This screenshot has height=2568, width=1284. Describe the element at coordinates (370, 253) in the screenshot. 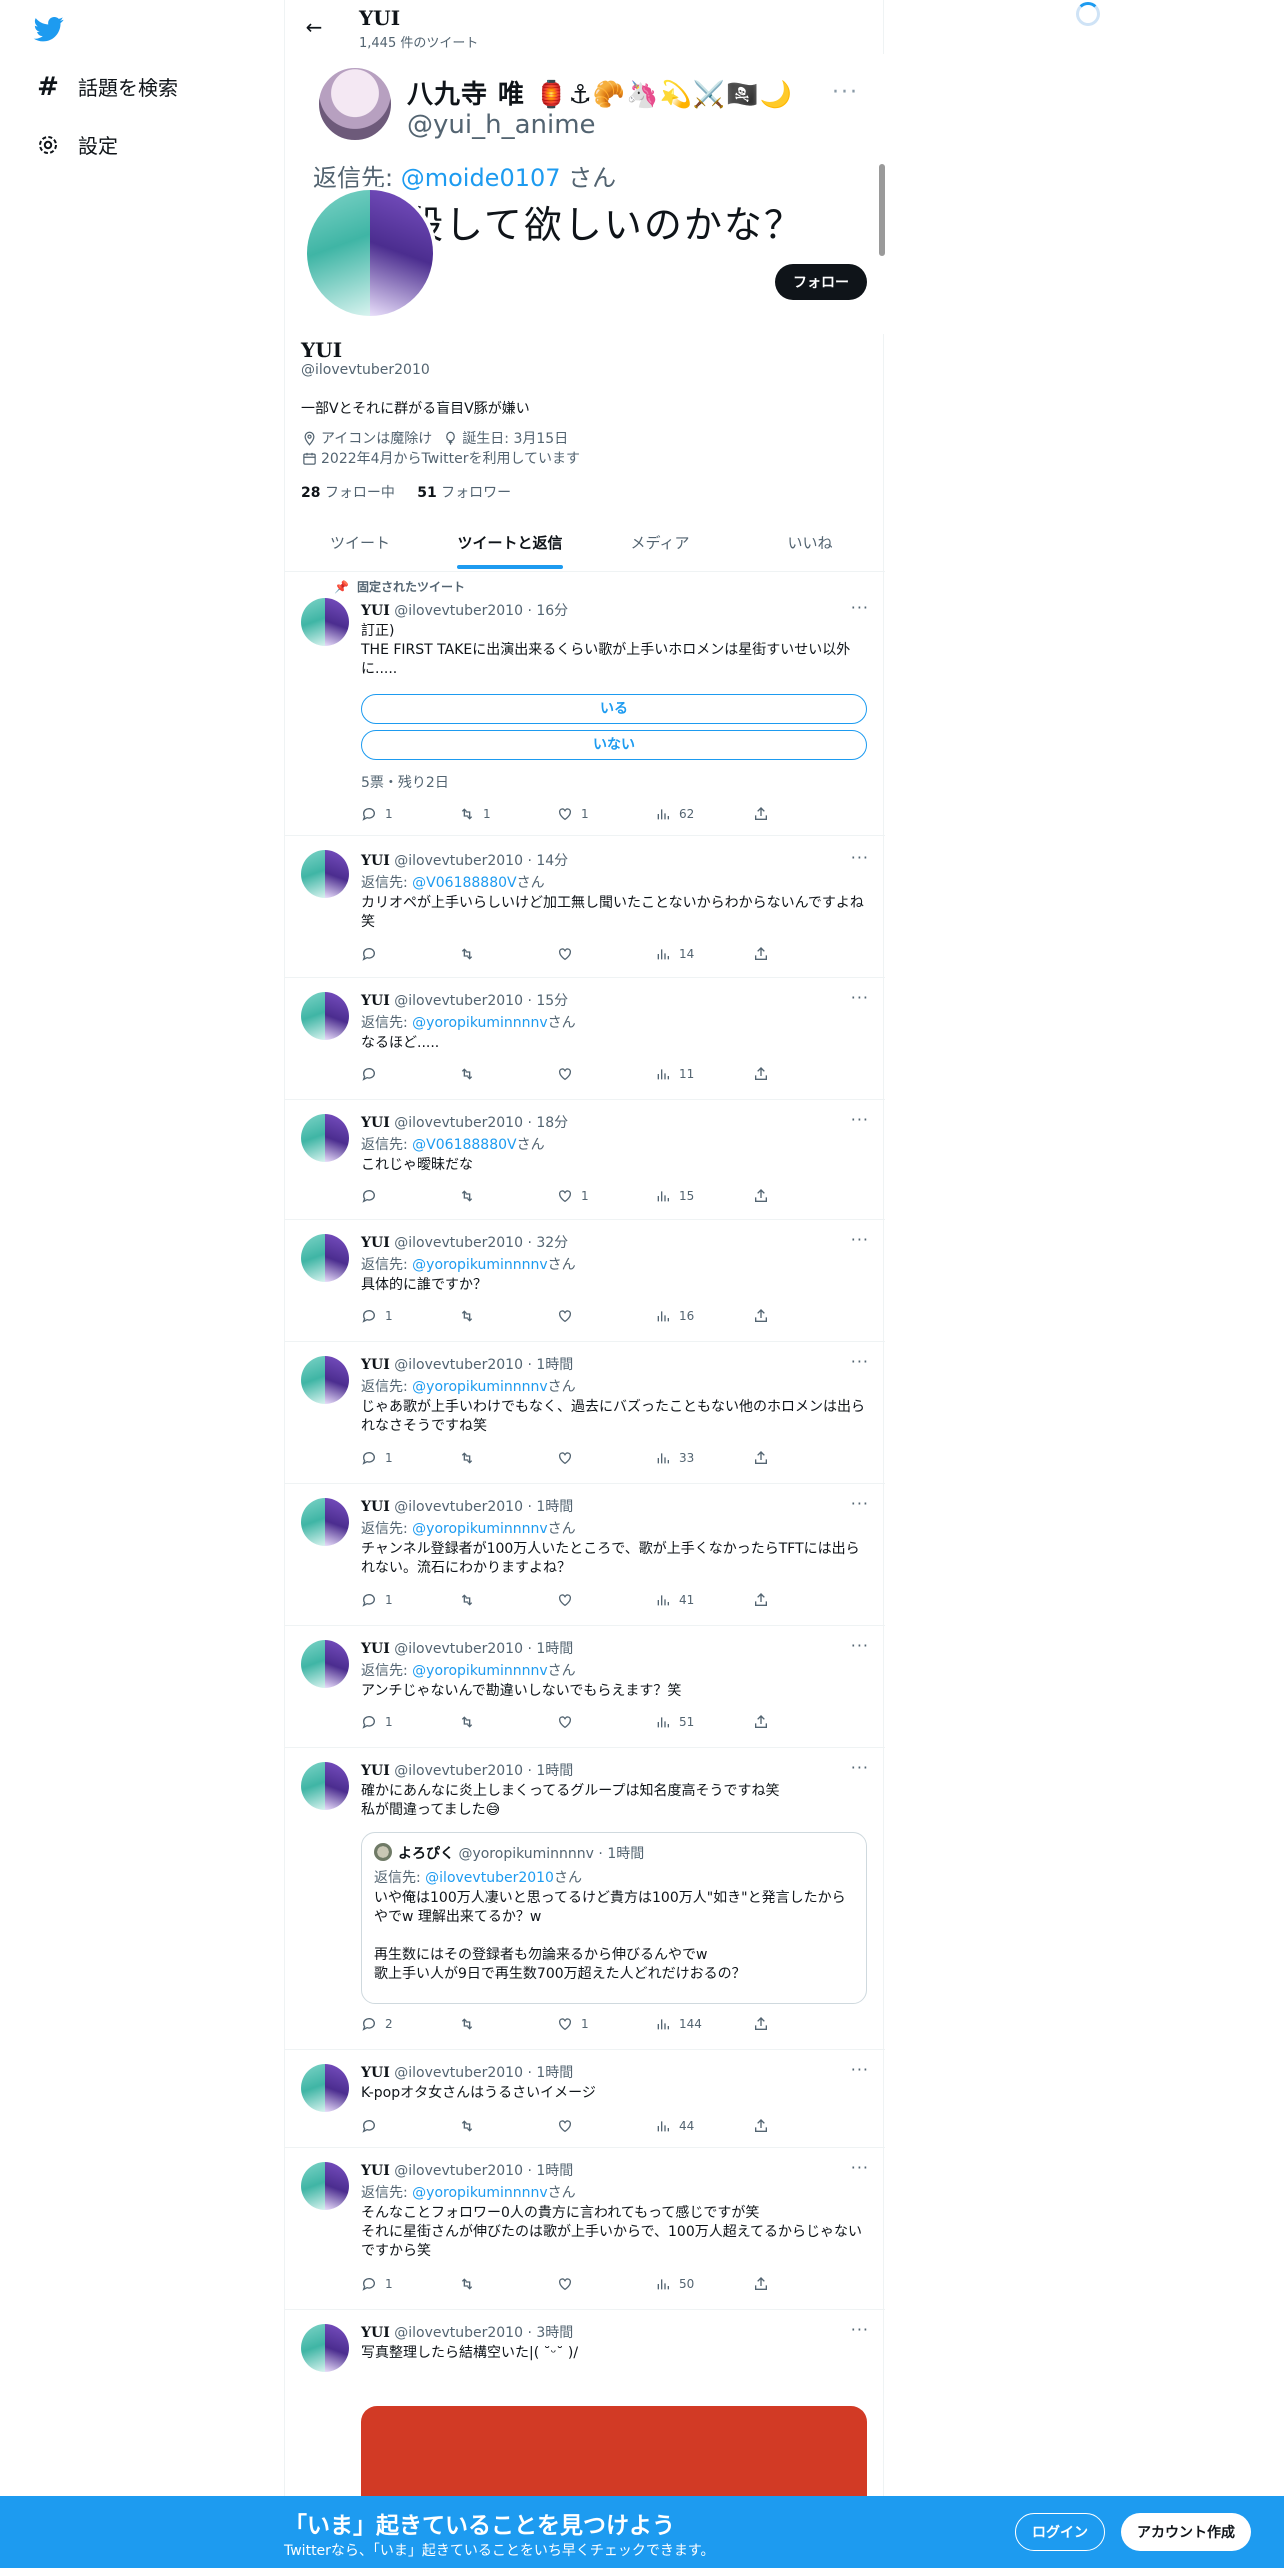

I see `profile-avatar` at that location.